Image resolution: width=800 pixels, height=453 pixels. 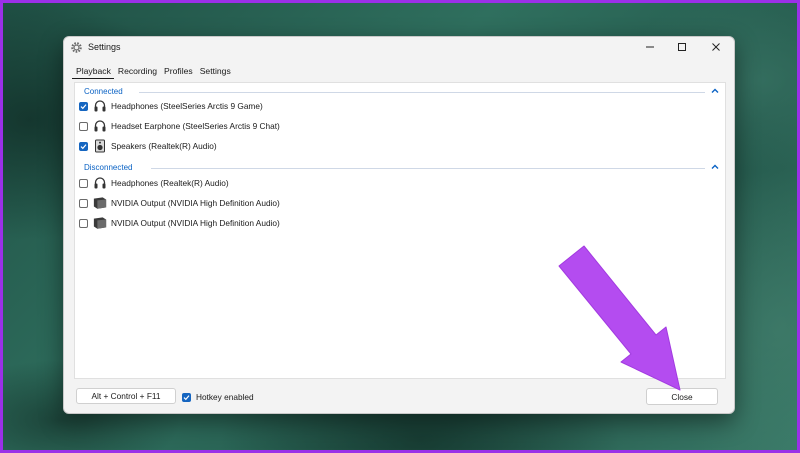 What do you see at coordinates (93, 72) in the screenshot?
I see `tab-playback: Playback` at bounding box center [93, 72].